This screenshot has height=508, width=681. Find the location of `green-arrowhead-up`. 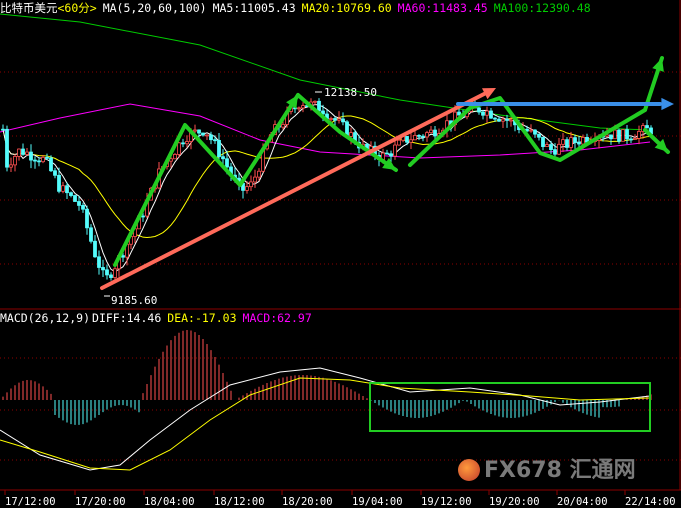

green-arrowhead-up is located at coordinates (658, 65).